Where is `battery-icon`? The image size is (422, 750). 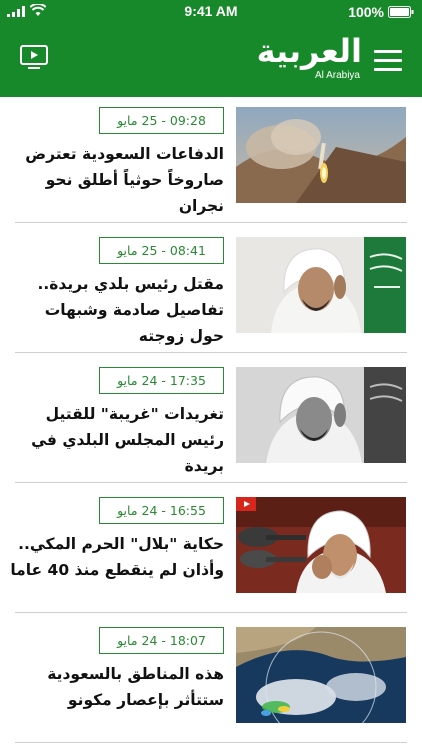
battery-icon is located at coordinates (401, 12).